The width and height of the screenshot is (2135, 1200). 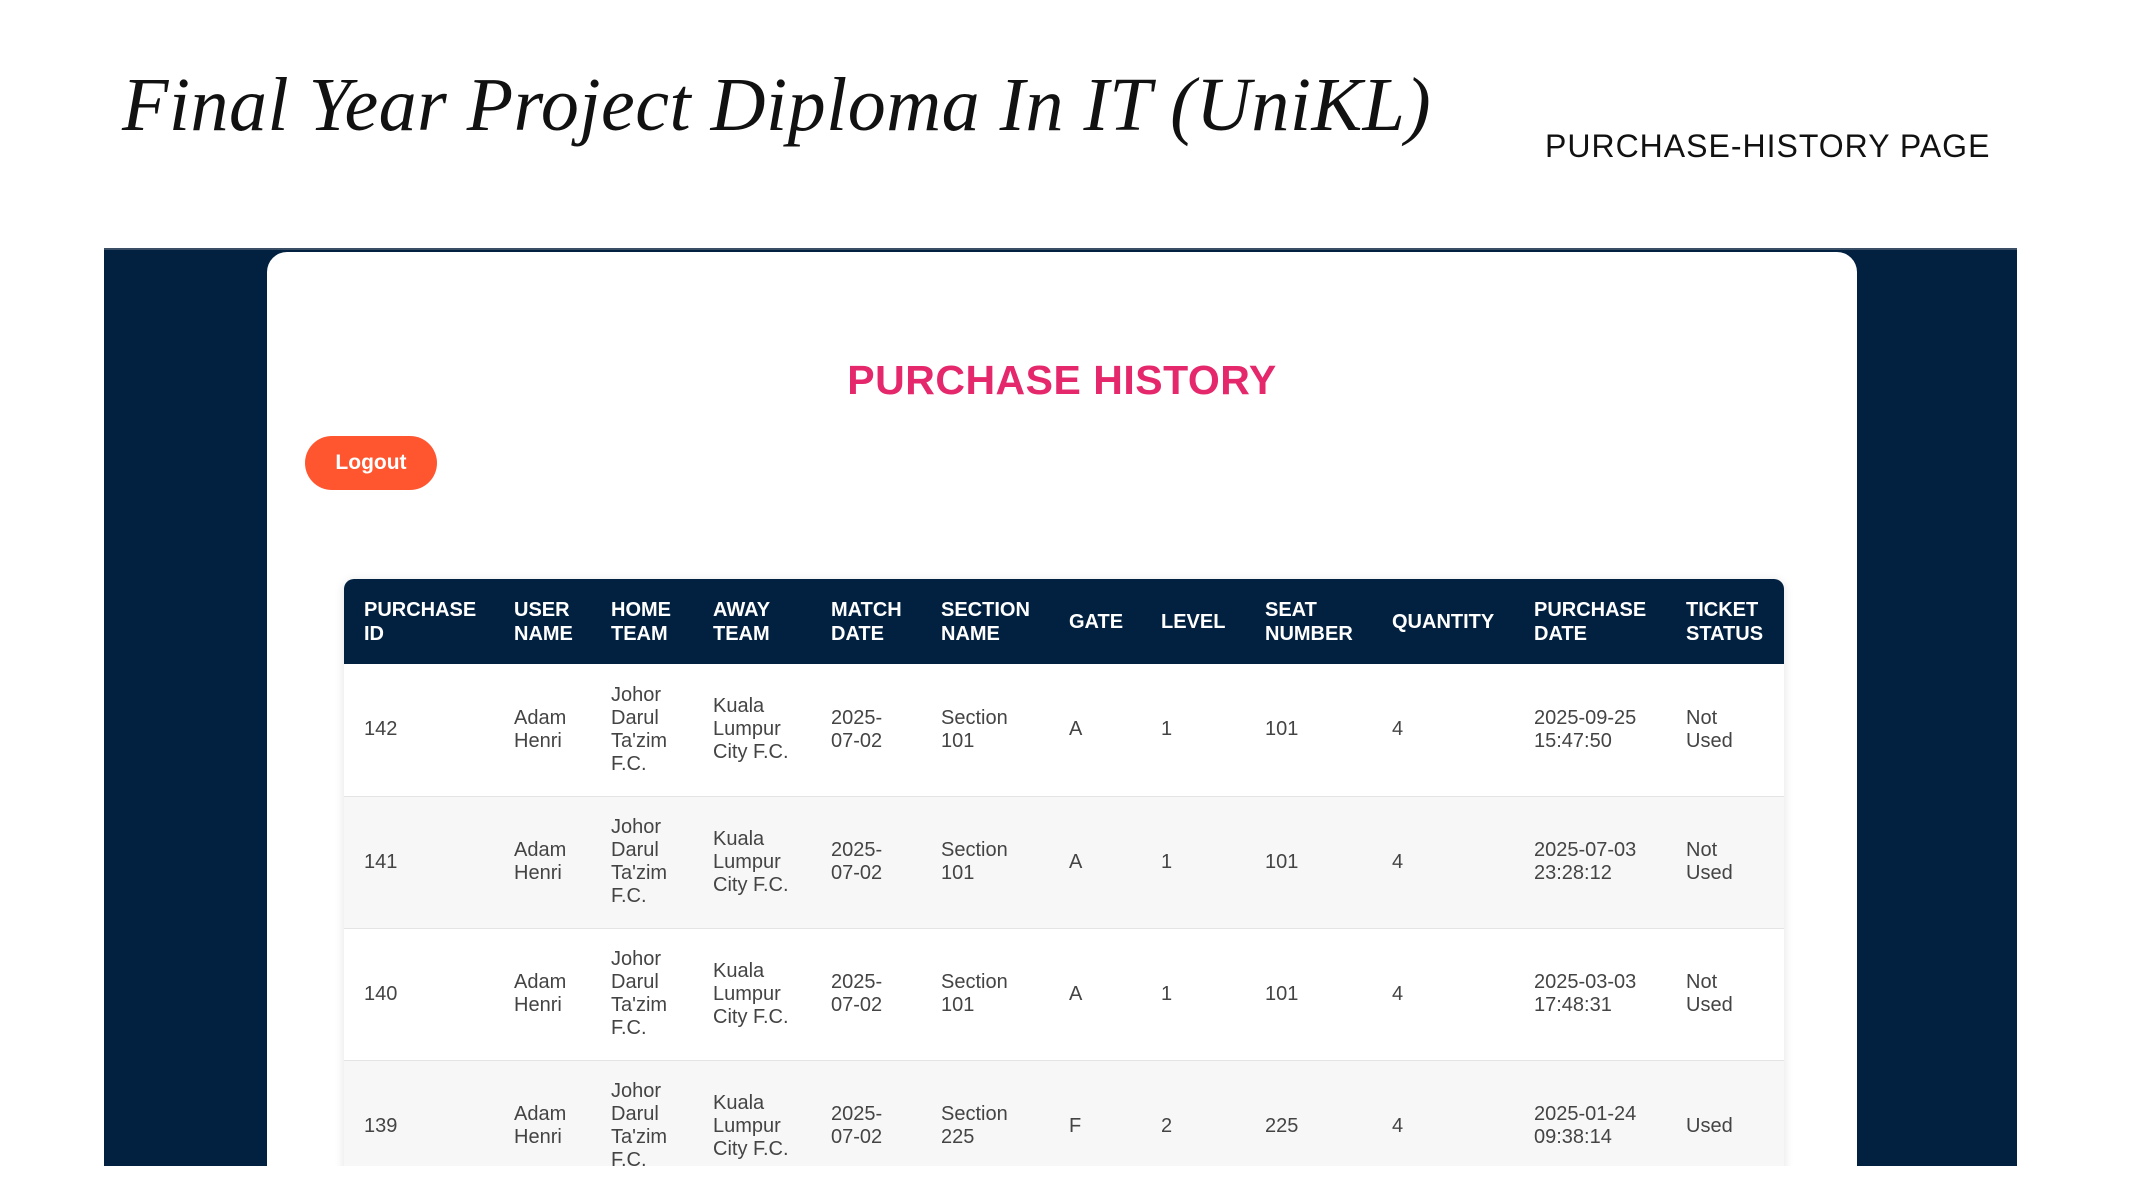 I want to click on purchase-date-cell: 2025-09-25 15:47:50, so click(x=1590, y=730).